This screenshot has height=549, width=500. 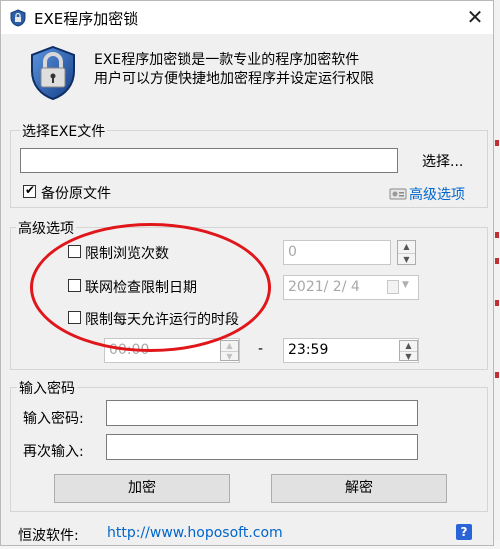 What do you see at coordinates (64, 131) in the screenshot?
I see `select-exe-group-title: 选择EXE文件` at bounding box center [64, 131].